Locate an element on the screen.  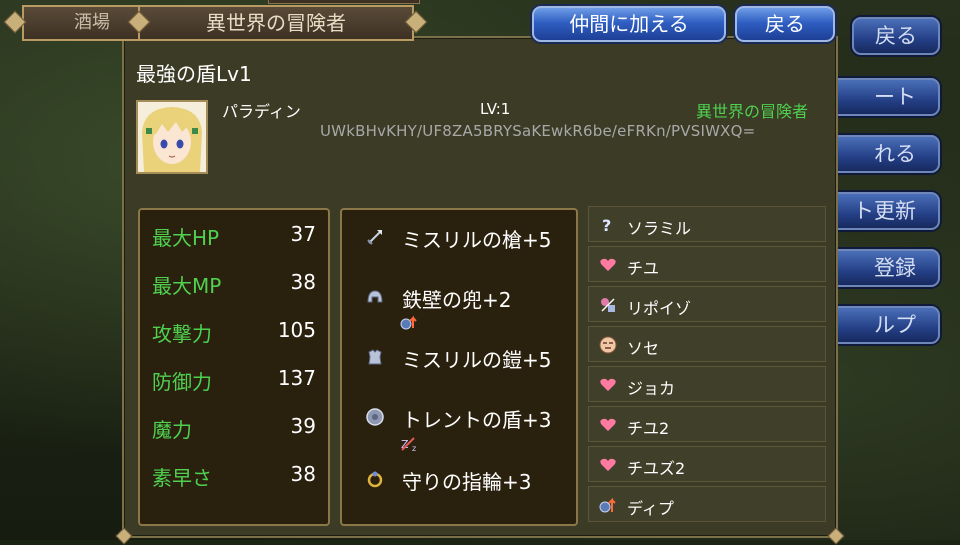
skill-label: ジョカ is located at coordinates (651, 388).